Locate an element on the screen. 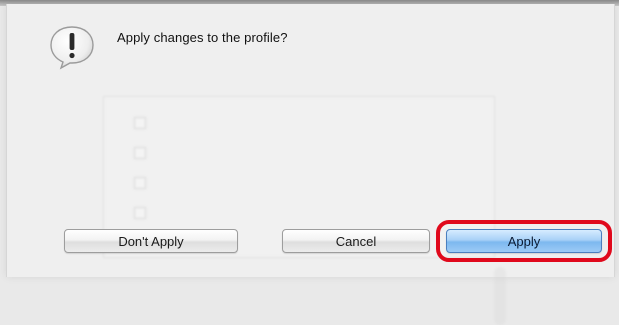 The height and width of the screenshot is (325, 619). cancel-button: Cancel is located at coordinates (356, 241).